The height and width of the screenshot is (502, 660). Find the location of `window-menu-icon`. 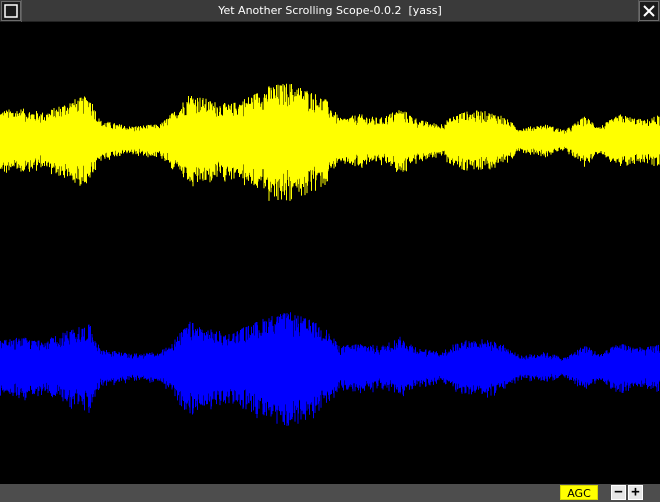

window-menu-icon is located at coordinates (11, 11).